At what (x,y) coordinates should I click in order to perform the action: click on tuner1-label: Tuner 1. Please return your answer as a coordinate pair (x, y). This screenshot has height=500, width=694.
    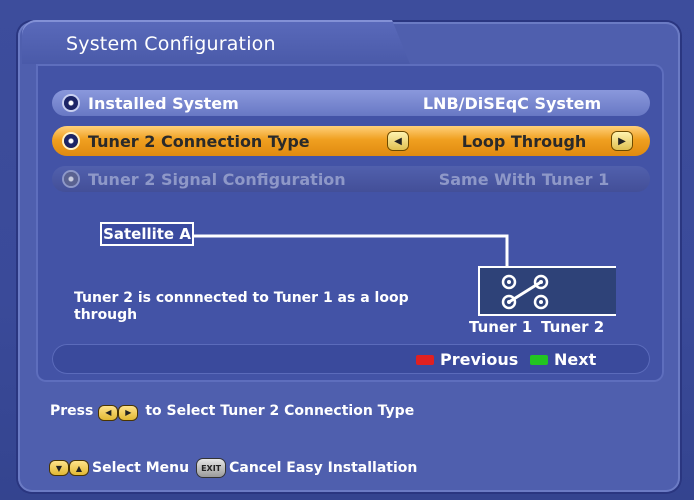
    Looking at the image, I should click on (501, 327).